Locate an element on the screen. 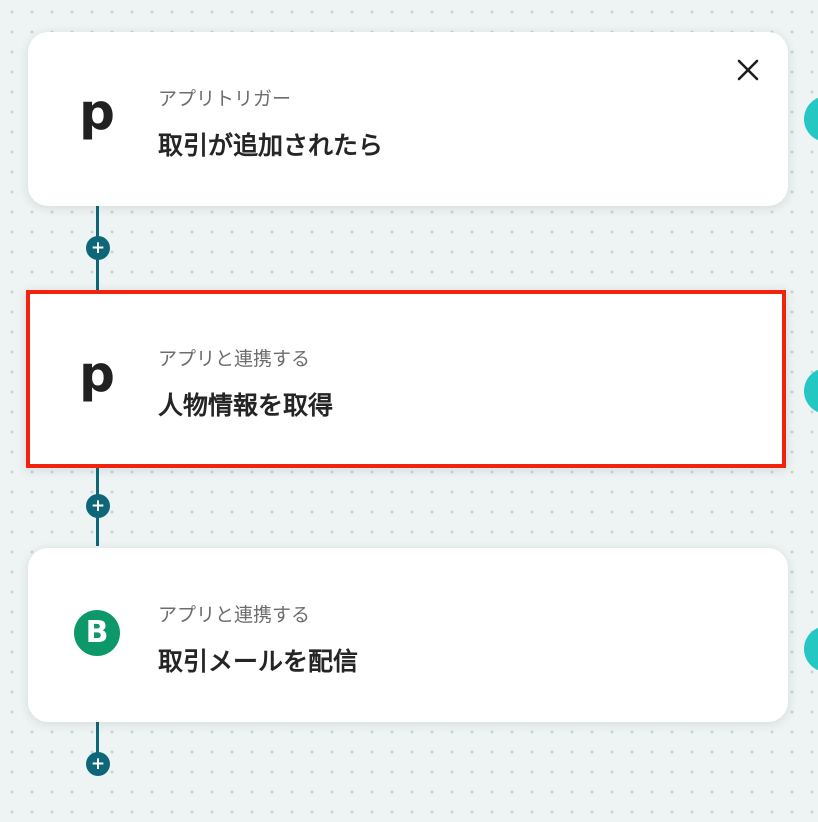 The image size is (818, 822). step-title: 人物情報を取得 is located at coordinates (246, 405).